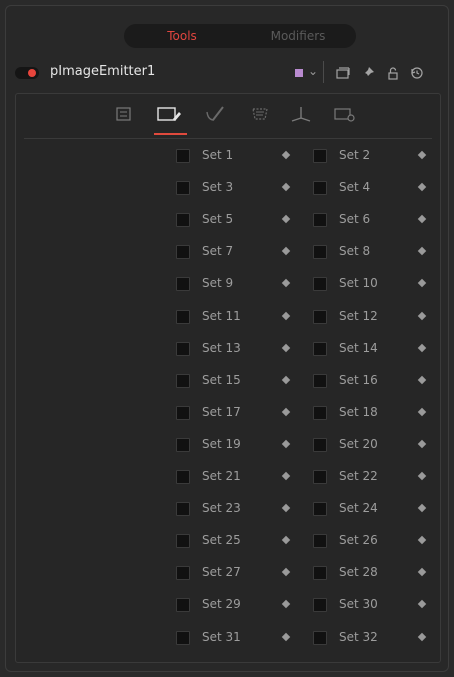 This screenshot has height=677, width=454. What do you see at coordinates (228, 350) in the screenshot?
I see `set-row: Set 13 Set 14` at bounding box center [228, 350].